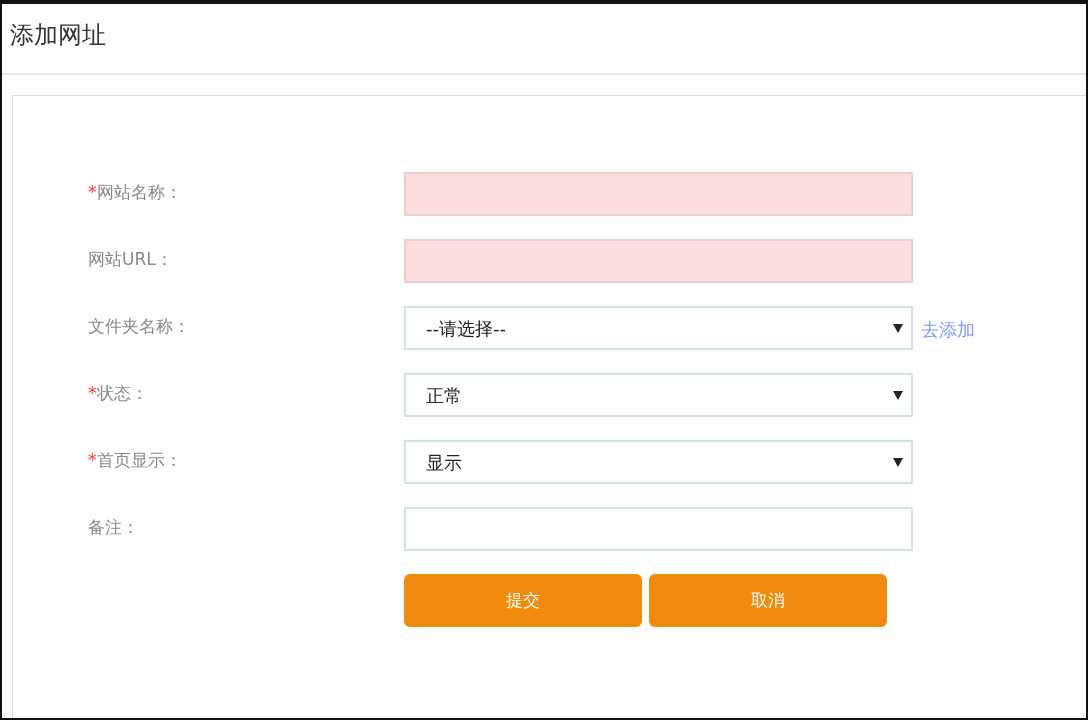  I want to click on select-field: --请选择--, so click(658, 328).